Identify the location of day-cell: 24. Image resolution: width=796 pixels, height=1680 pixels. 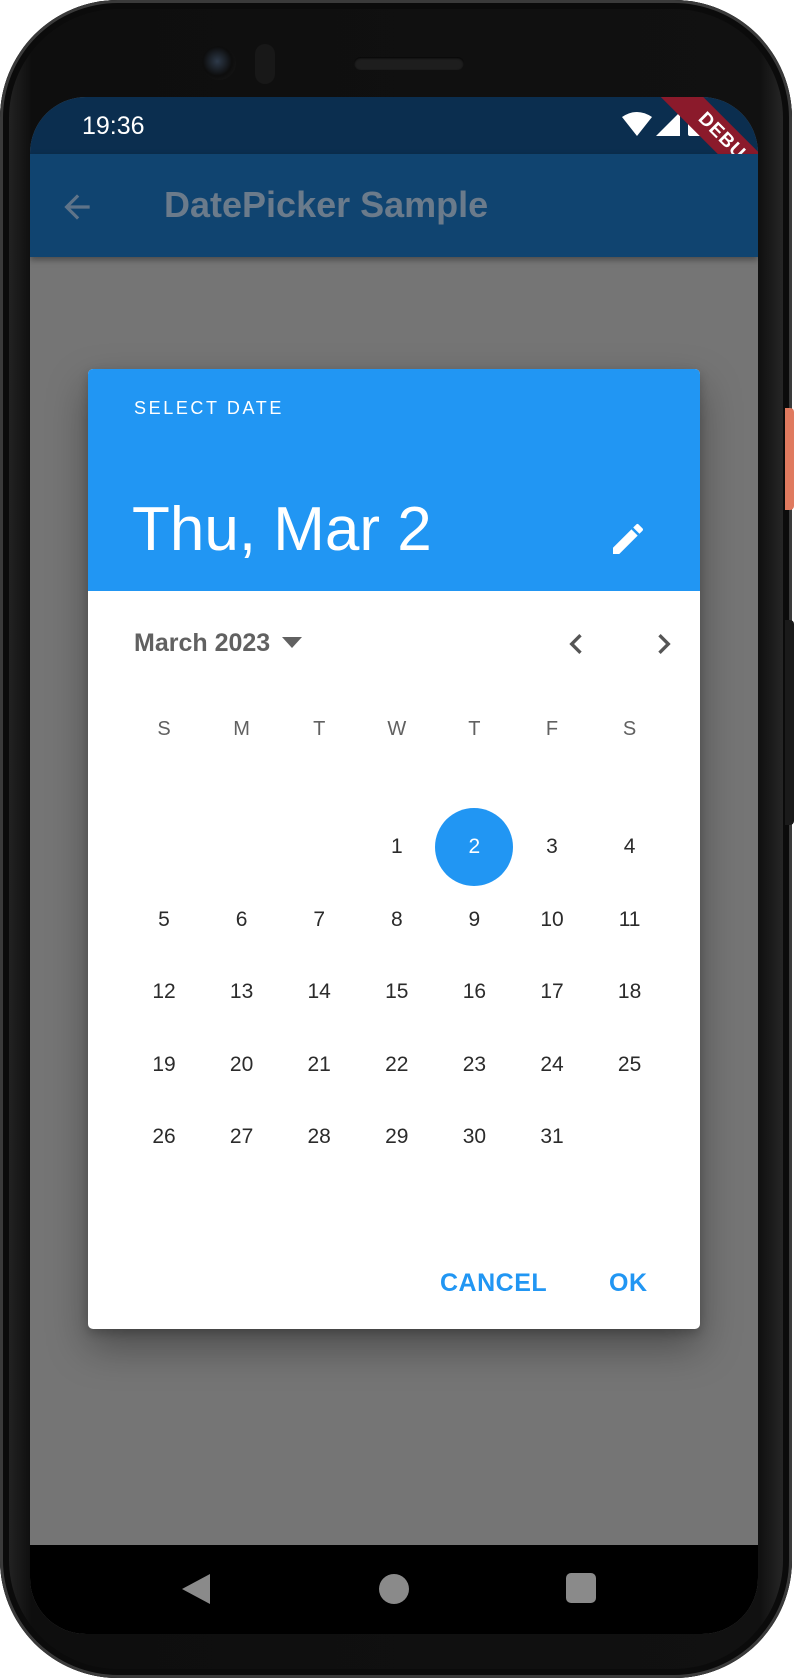
(552, 1065).